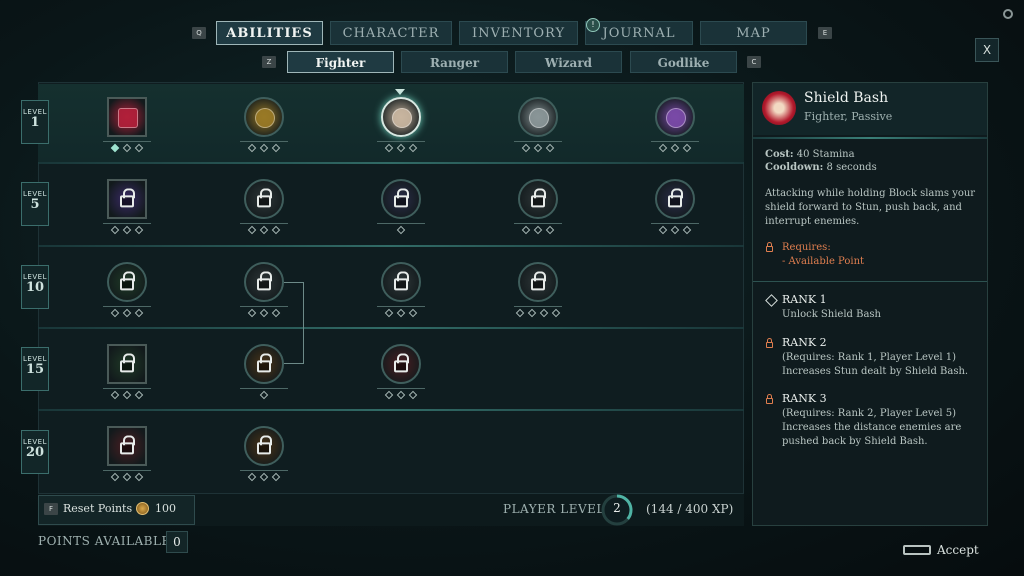 The height and width of the screenshot is (576, 1024). Describe the element at coordinates (872, 427) in the screenshot. I see `rank-3-desc: Increases the distance enemies are` at that location.